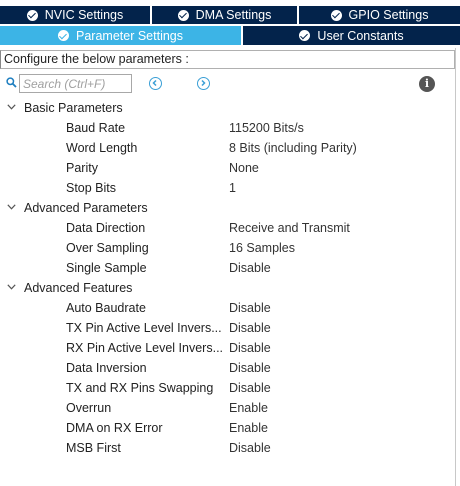 The width and height of the screenshot is (460, 486). Describe the element at coordinates (227, 328) in the screenshot. I see `parameter-row: TX Pin Active Level Invers... Disable` at that location.